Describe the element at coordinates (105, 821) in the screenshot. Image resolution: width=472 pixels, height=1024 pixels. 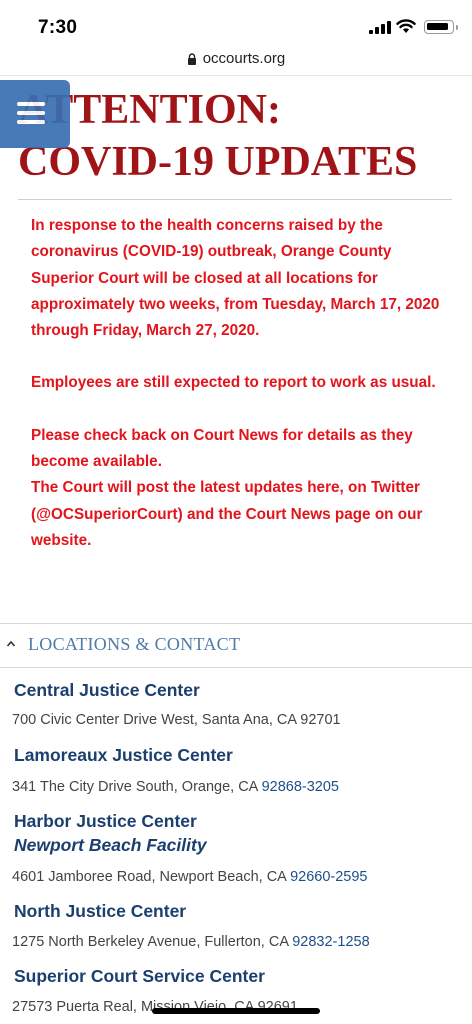
I see `location-name-harbor: Harbor Justice Center` at that location.